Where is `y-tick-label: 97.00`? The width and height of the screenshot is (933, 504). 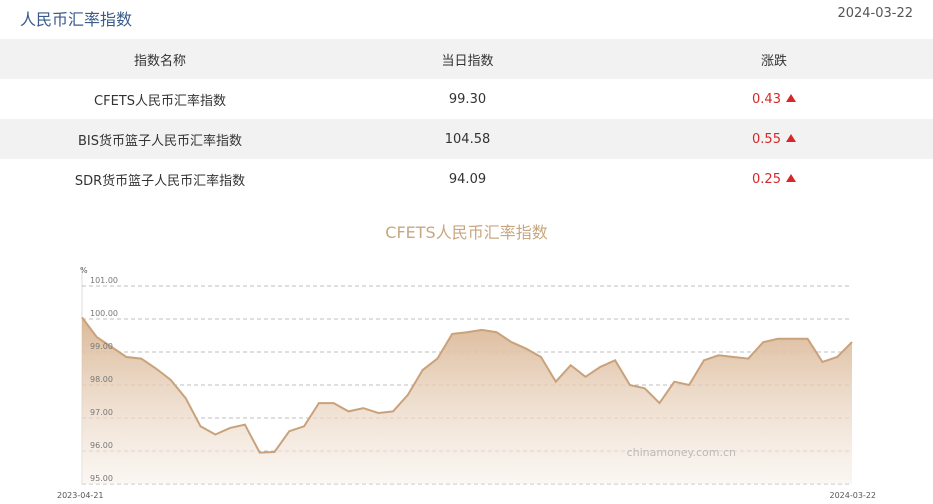
y-tick-label: 97.00 is located at coordinates (101, 412).